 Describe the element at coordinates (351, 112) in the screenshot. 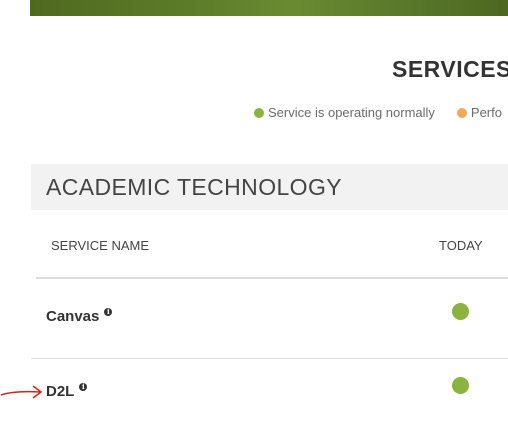

I see `legend-label-normal: Service is operating normally` at that location.